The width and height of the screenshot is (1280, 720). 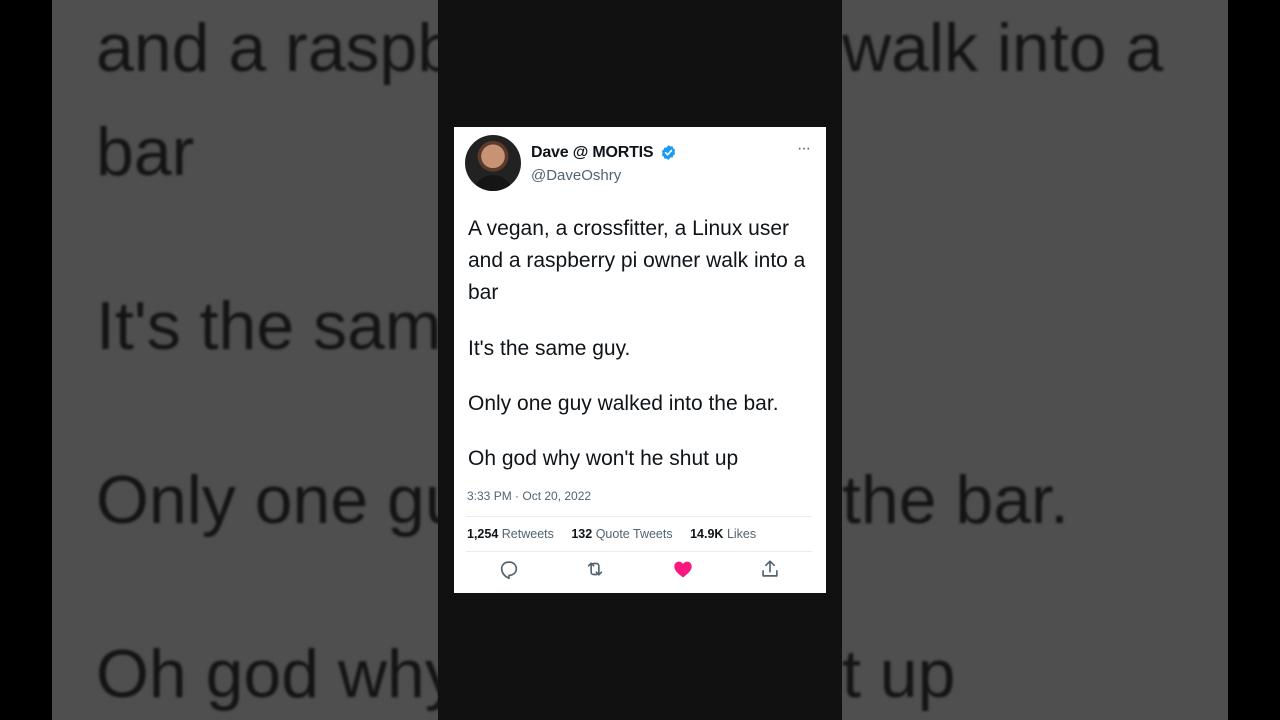 What do you see at coordinates (592, 153) in the screenshot?
I see `author-name: Dave @ MORTIS` at bounding box center [592, 153].